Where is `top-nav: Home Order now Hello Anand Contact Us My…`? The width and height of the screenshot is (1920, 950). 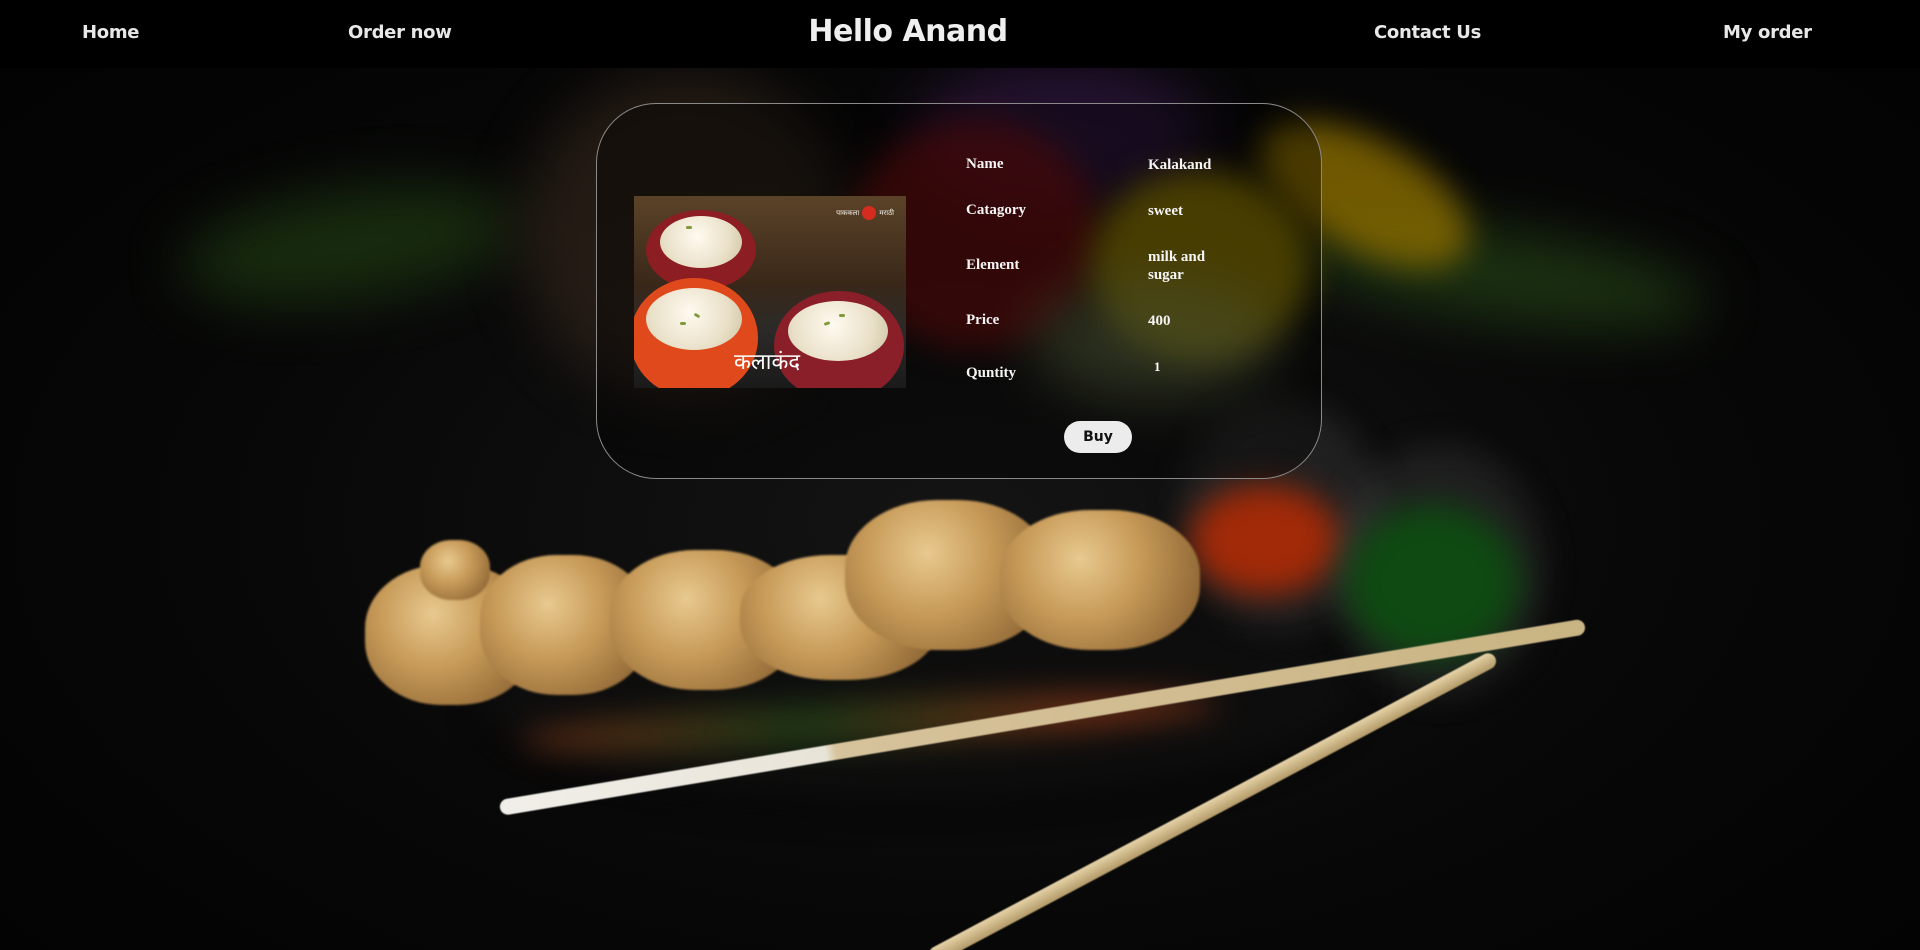 top-nav: Home Order now Hello Anand Contact Us My… is located at coordinates (960, 34).